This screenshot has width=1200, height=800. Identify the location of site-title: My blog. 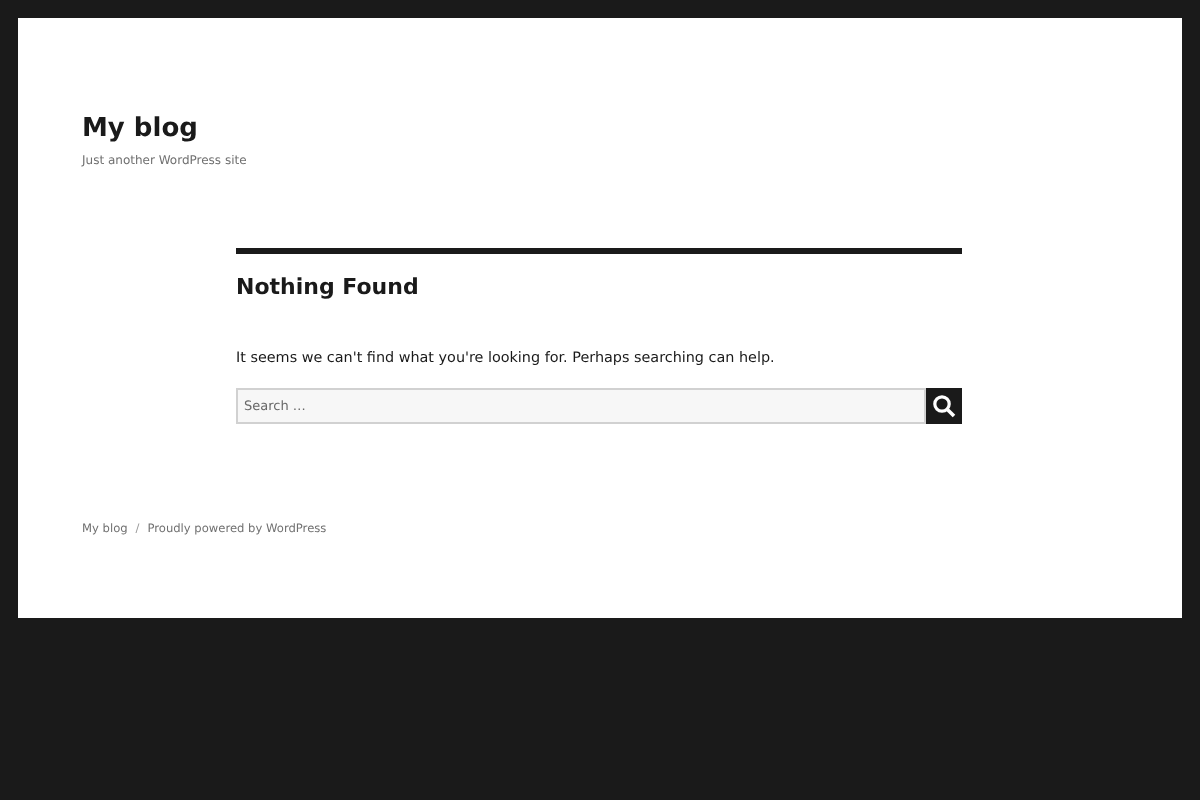
(140, 130).